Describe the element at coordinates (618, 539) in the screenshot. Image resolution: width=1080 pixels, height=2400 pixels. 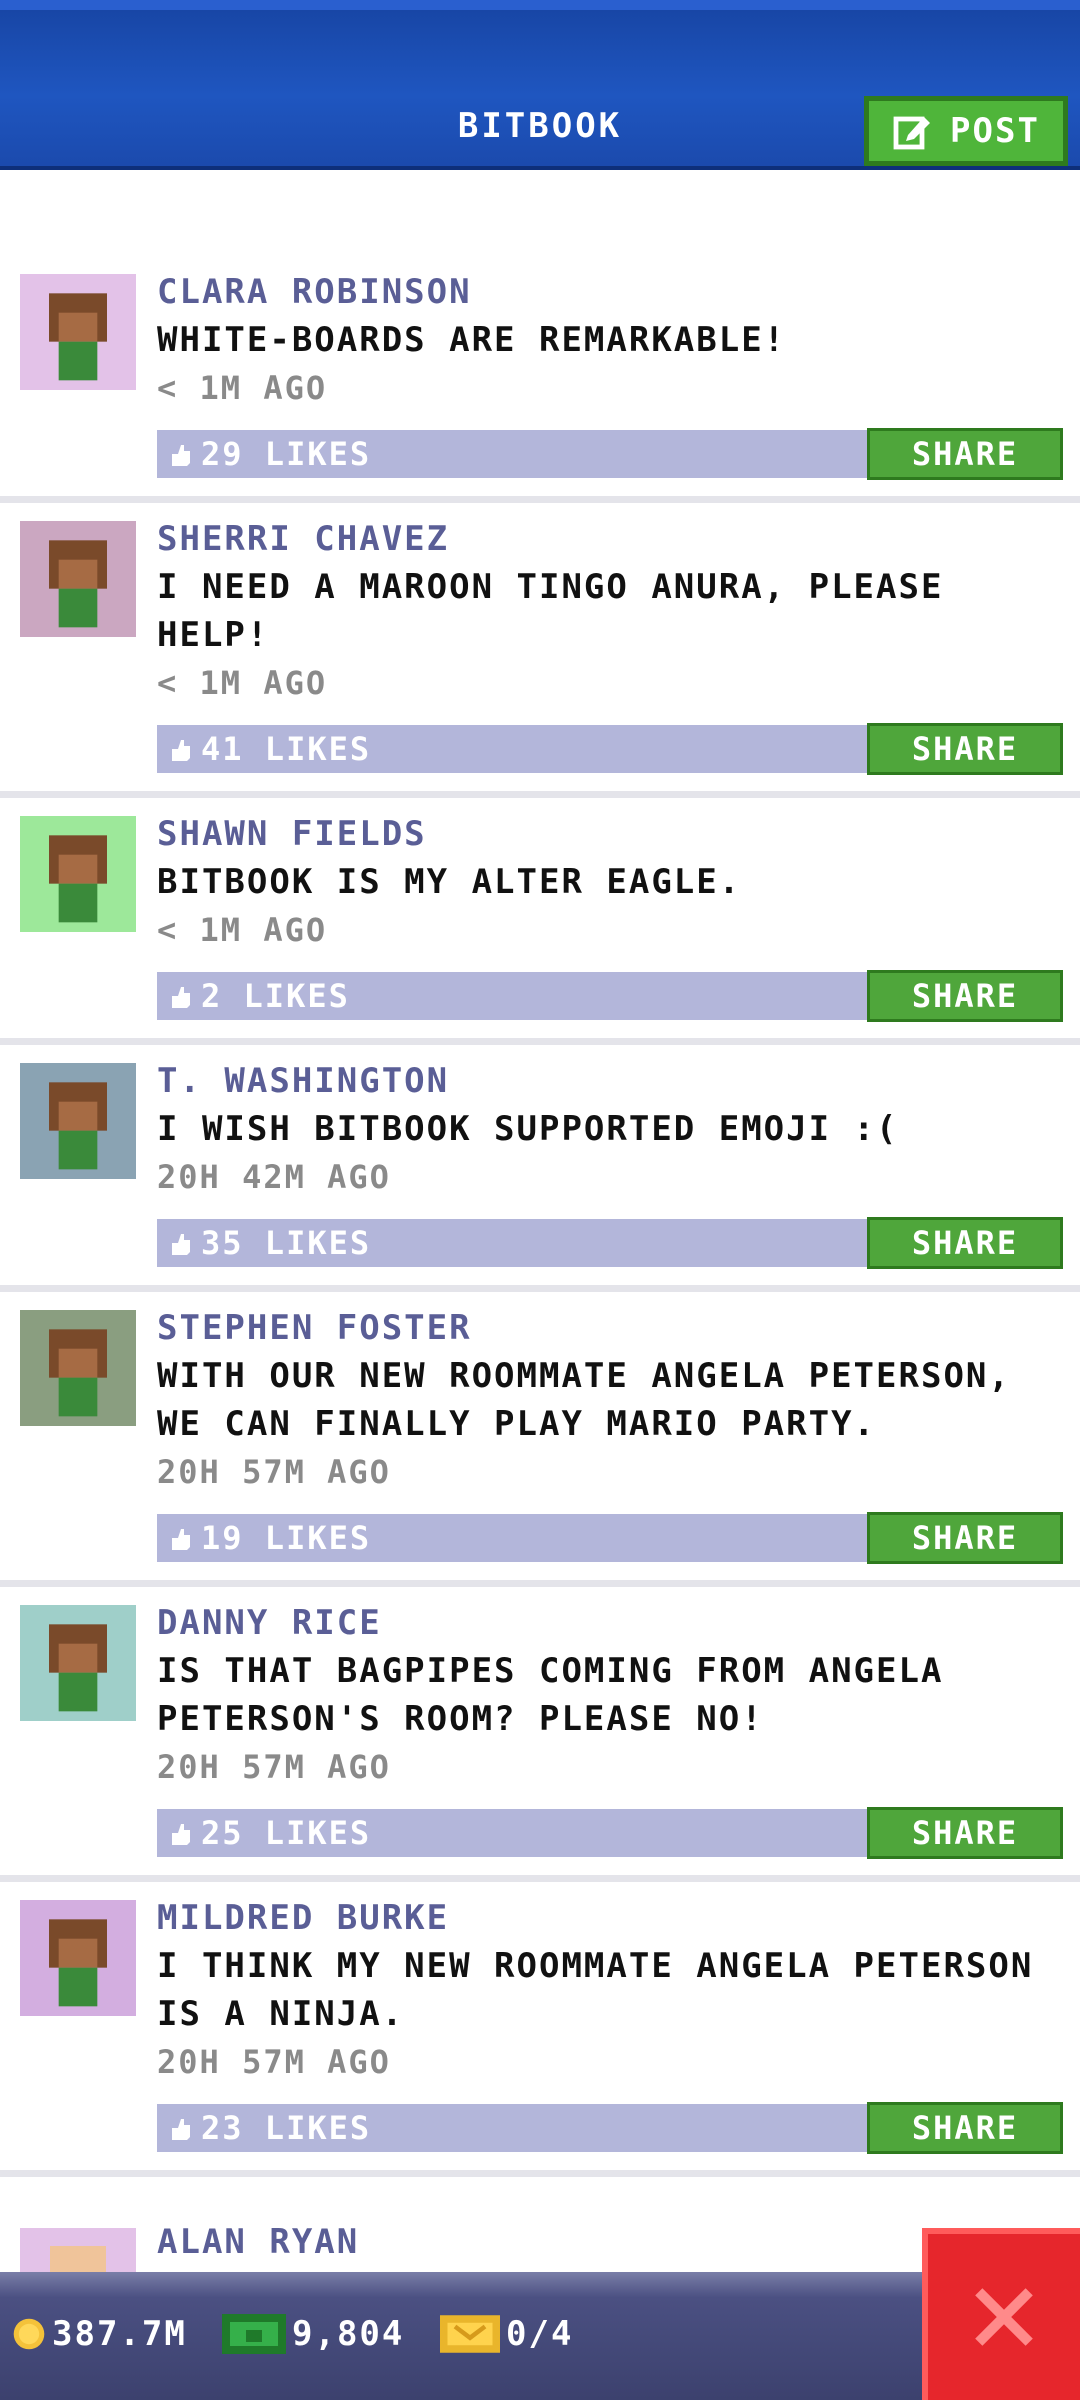
I see `post-author: SHERRI CHAVEZ` at that location.